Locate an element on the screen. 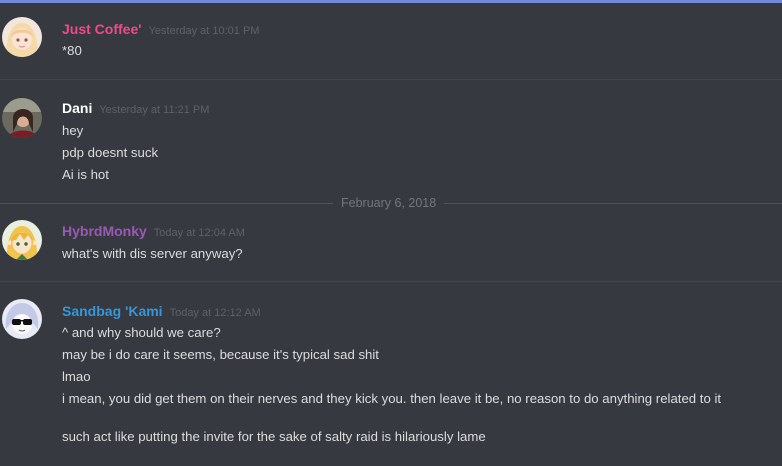  author-name: Just Coffee' is located at coordinates (102, 29).